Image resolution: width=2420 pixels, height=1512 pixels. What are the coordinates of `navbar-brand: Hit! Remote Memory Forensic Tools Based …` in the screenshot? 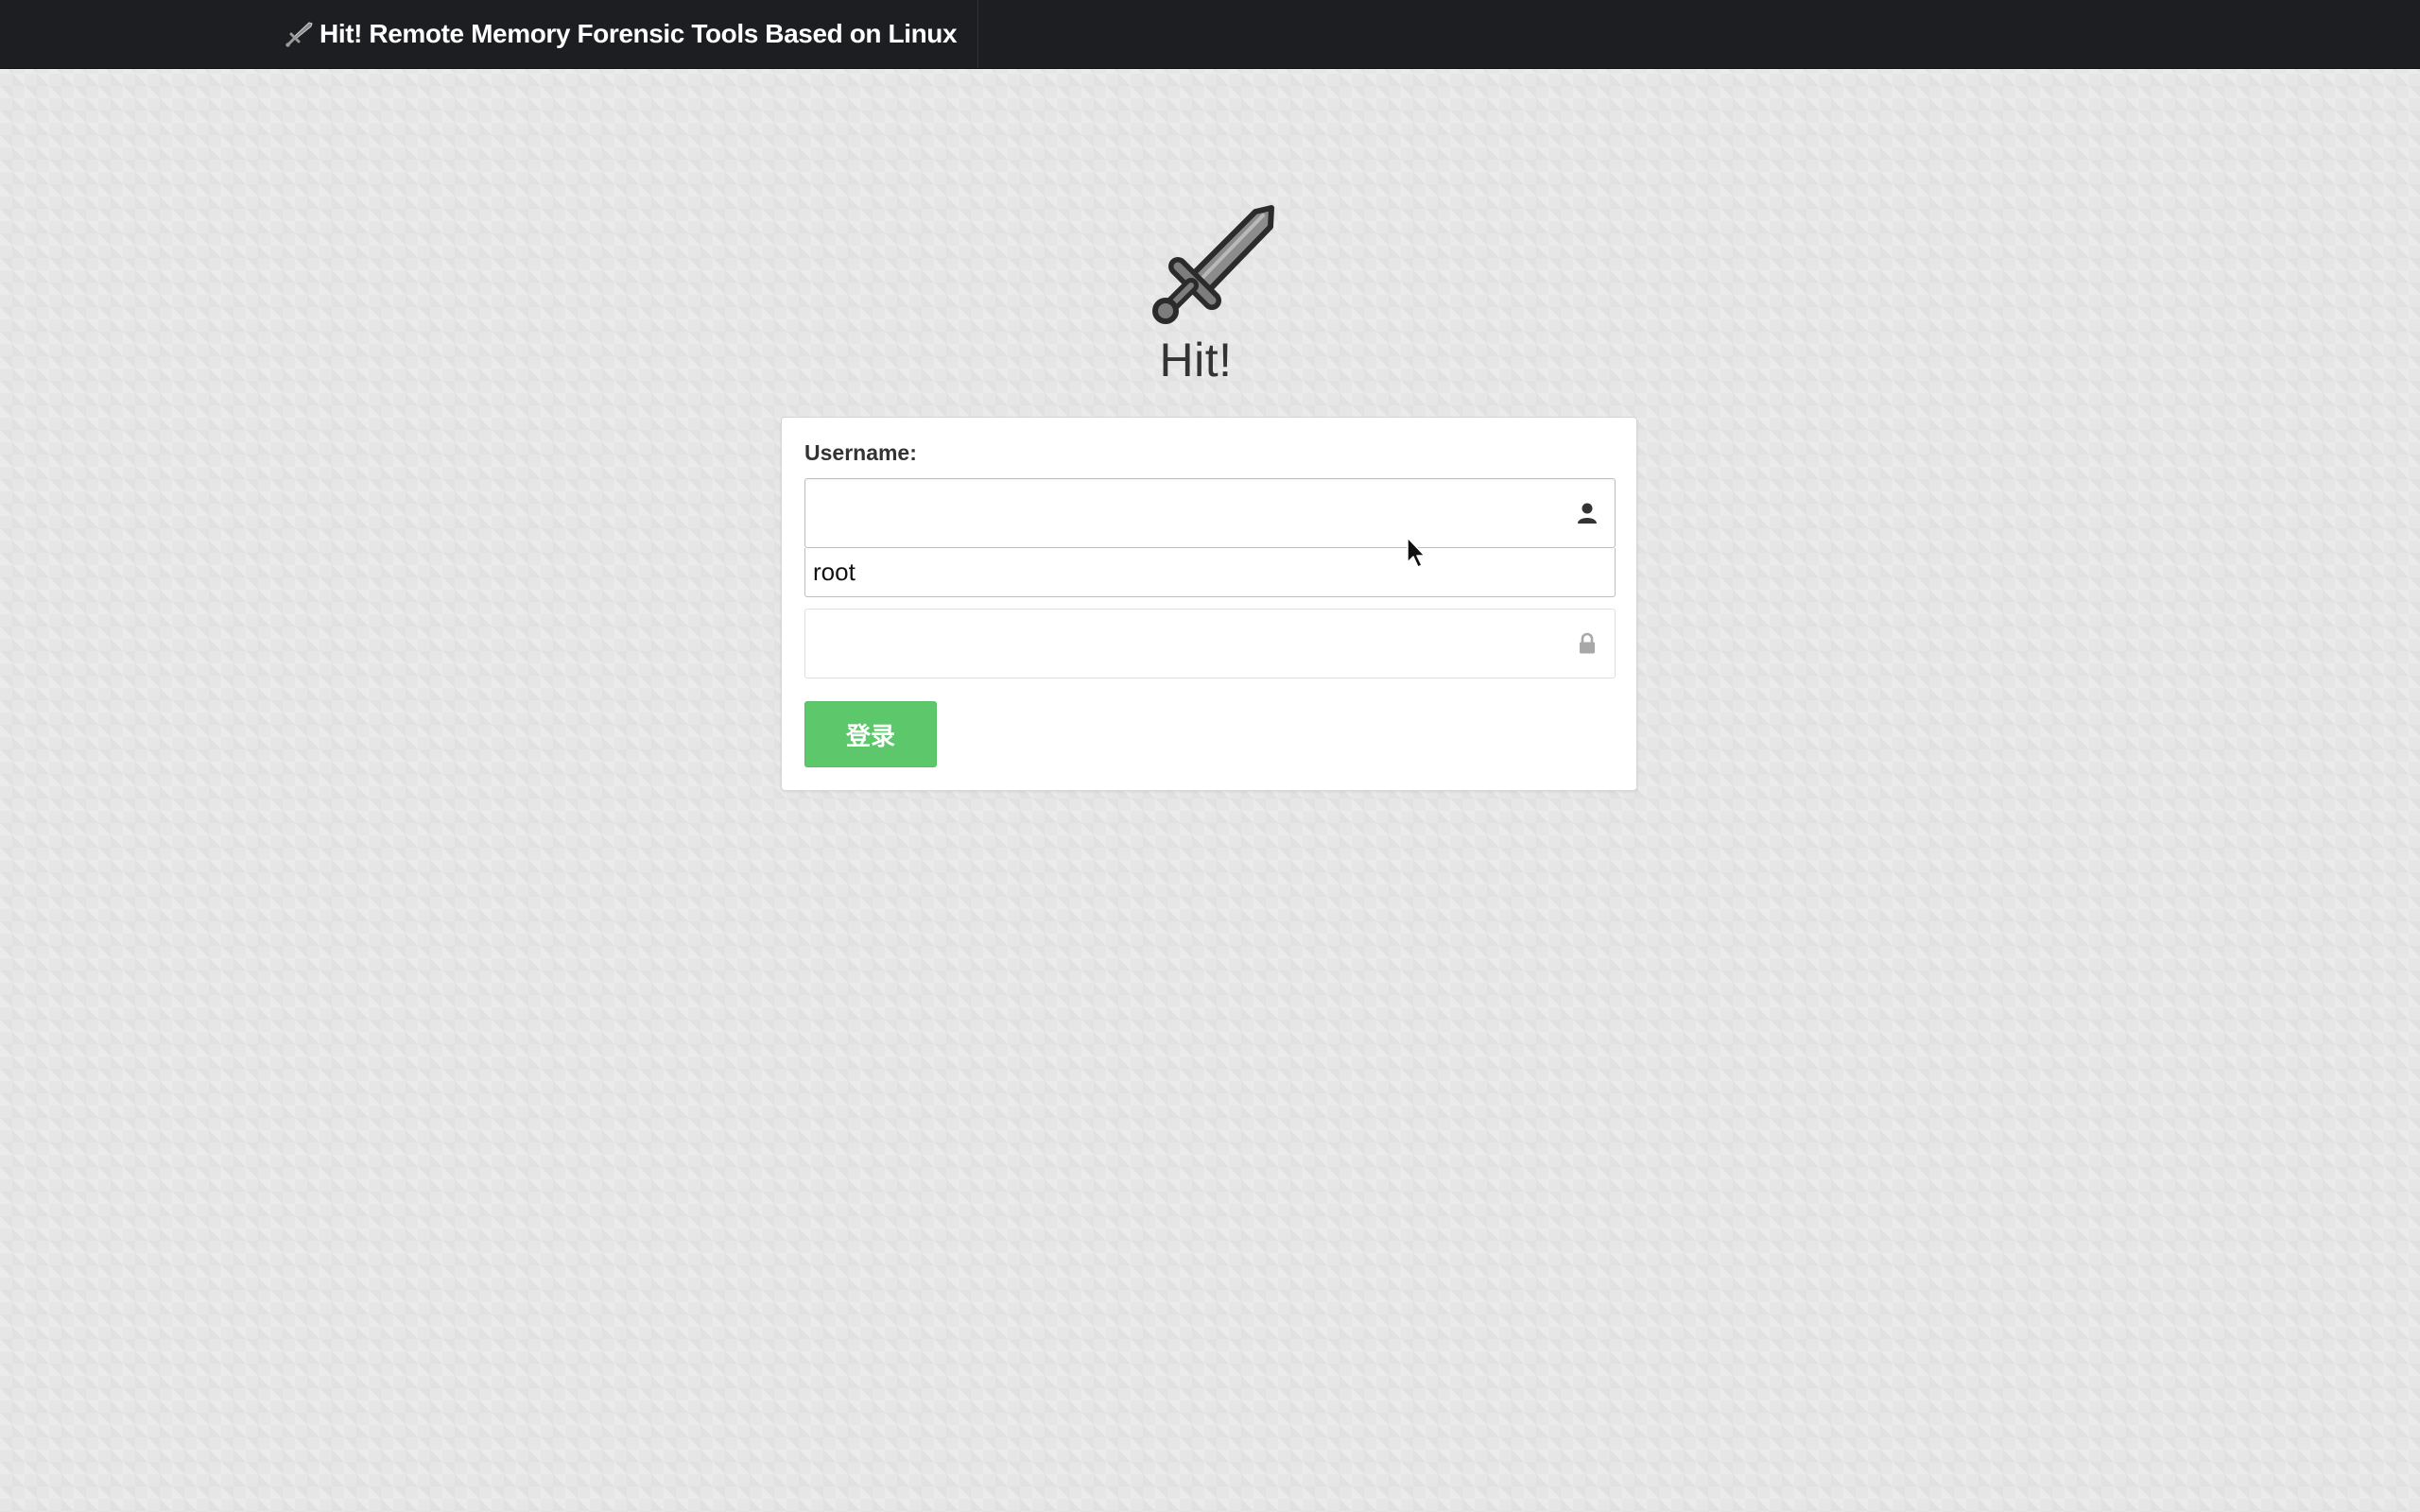 It's located at (632, 34).